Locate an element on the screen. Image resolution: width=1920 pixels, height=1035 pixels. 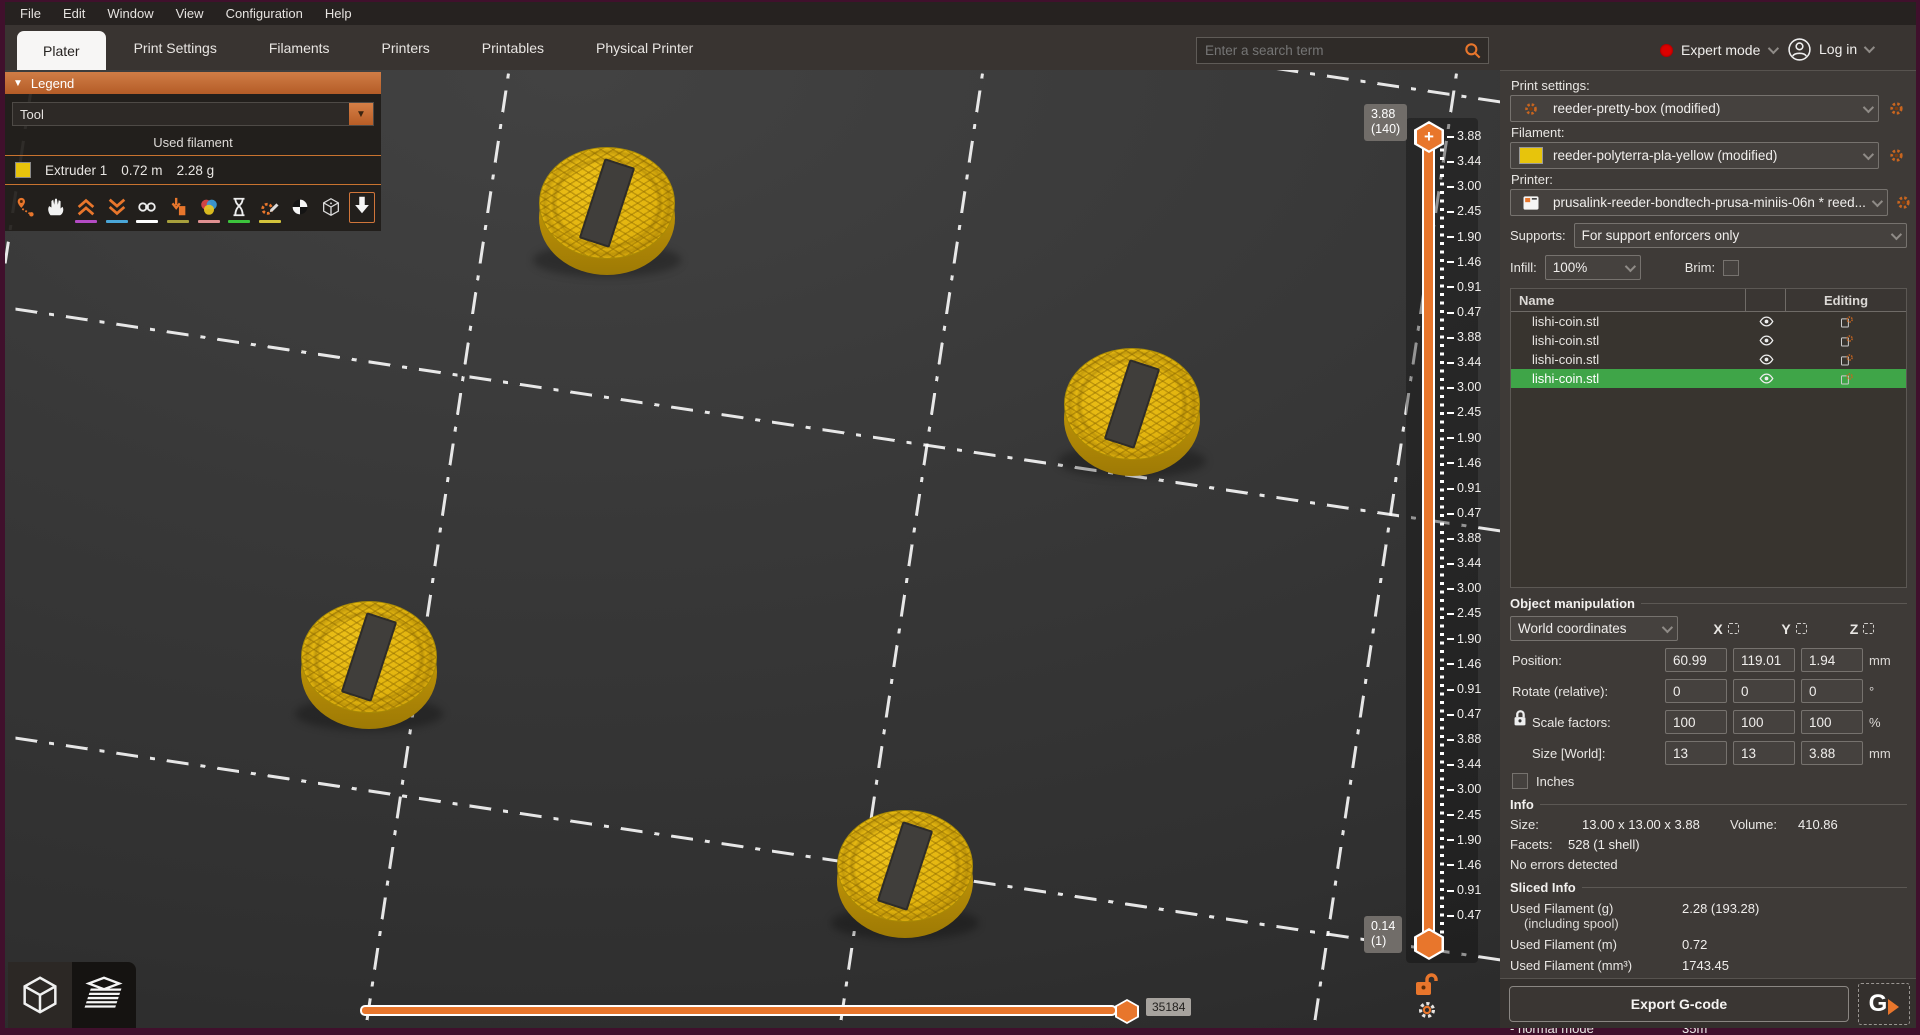
menu-item-file: File is located at coordinates (30, 13).